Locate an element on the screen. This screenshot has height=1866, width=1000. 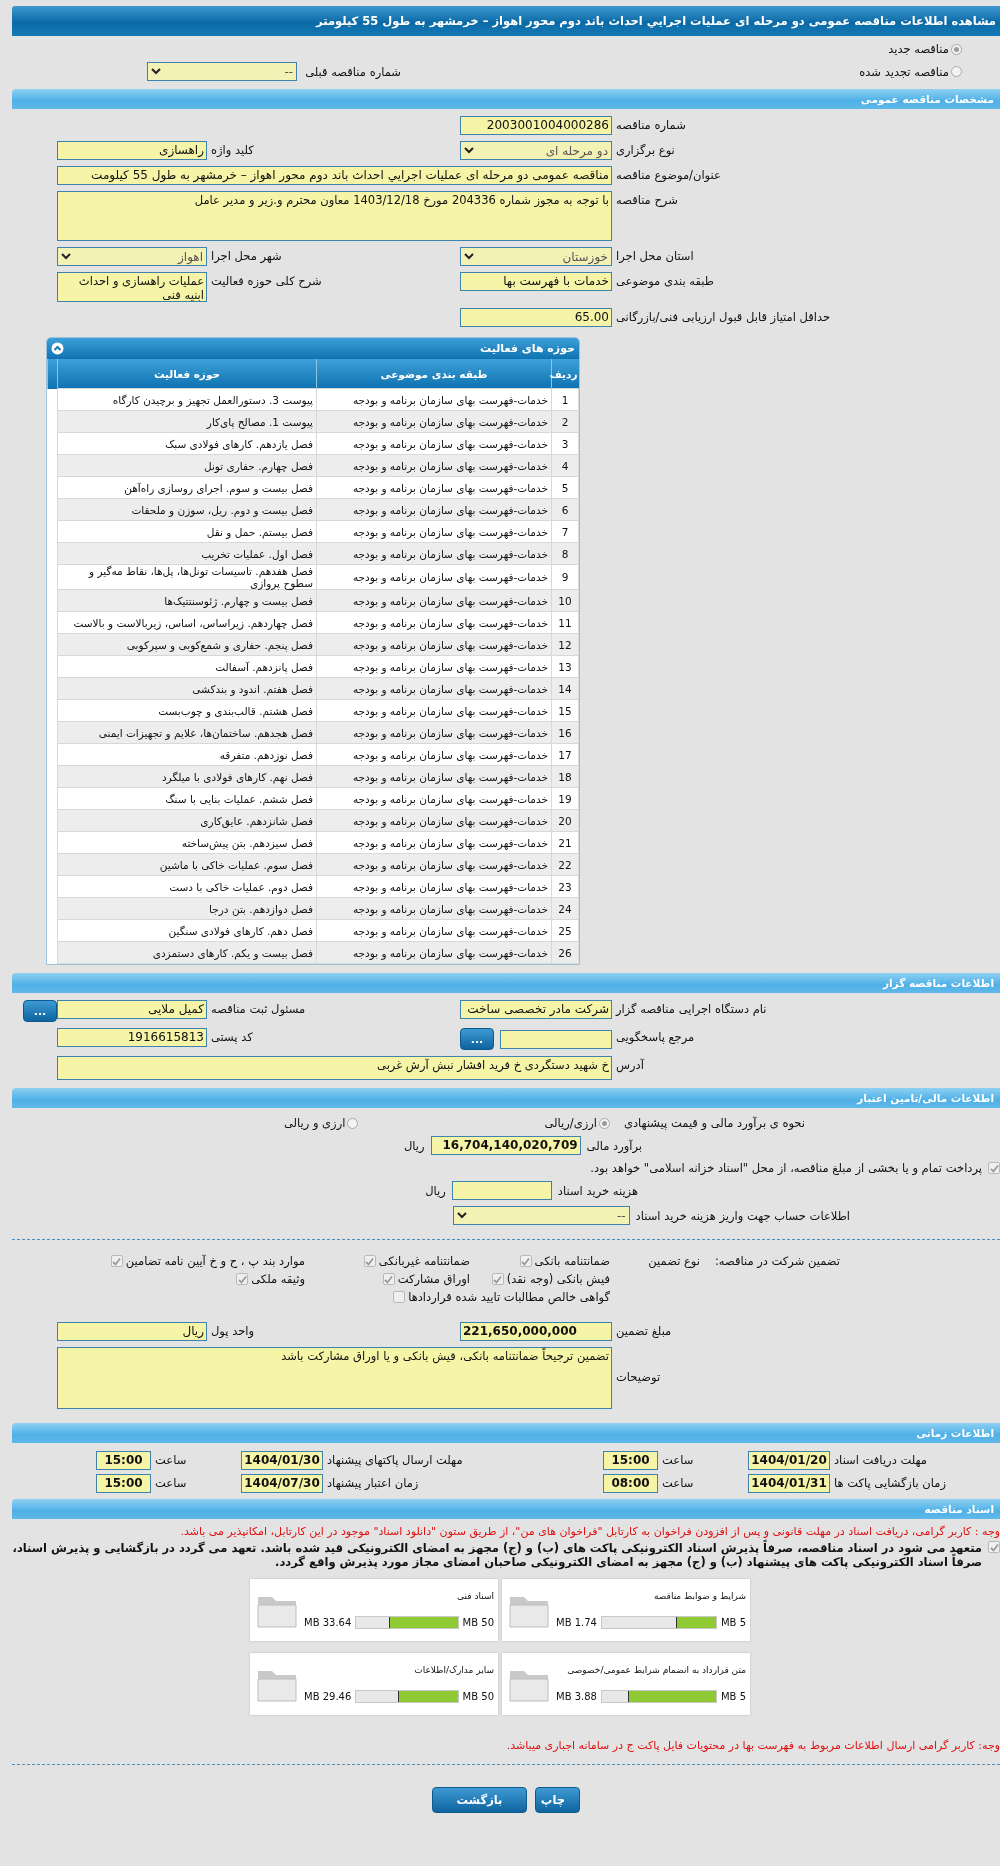
text-field: 2003001004000286 is located at coordinates (536, 125).